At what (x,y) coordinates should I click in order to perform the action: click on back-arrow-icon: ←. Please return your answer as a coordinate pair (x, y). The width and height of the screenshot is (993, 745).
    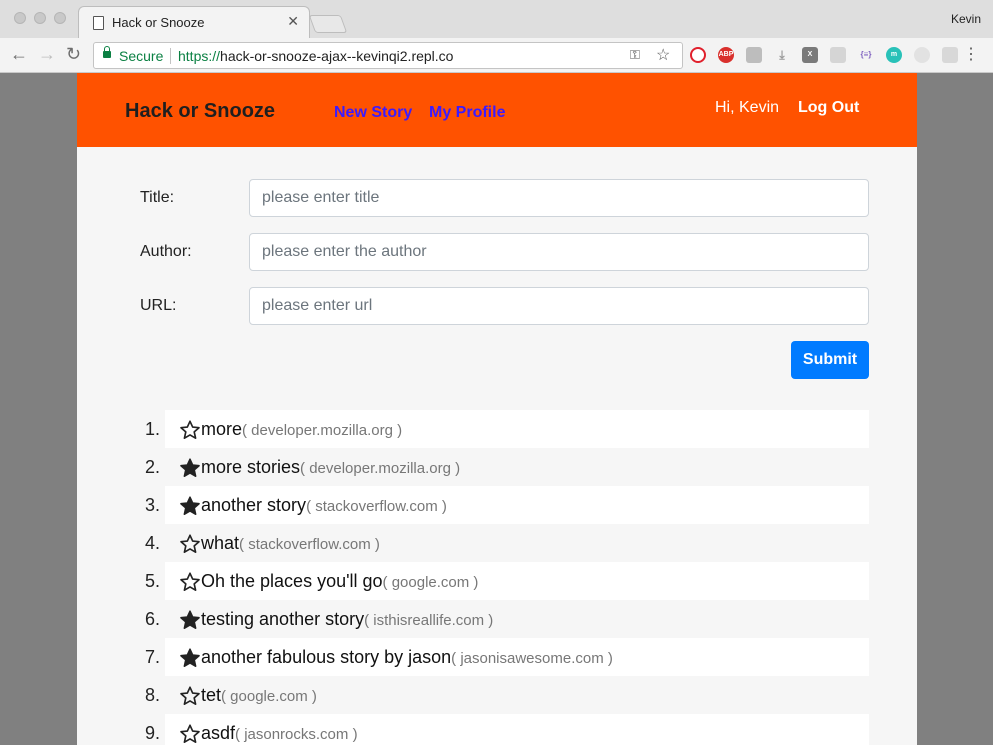
    Looking at the image, I should click on (19, 54).